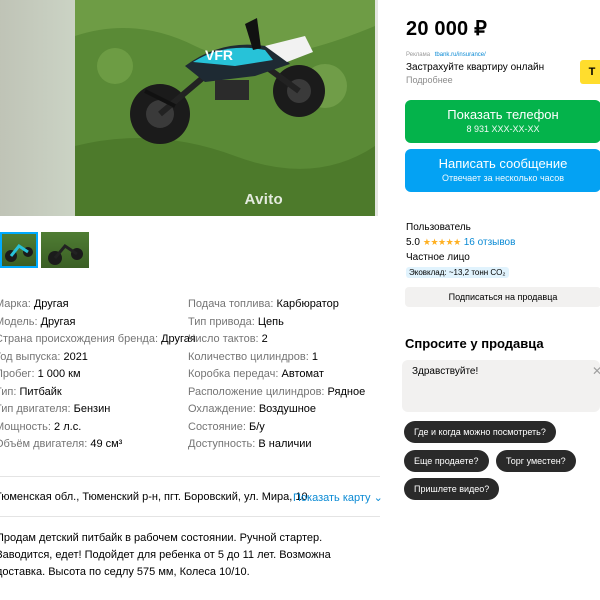 The height and width of the screenshot is (600, 600). I want to click on param-row: Охлаждение: Воздушное, so click(285, 410).